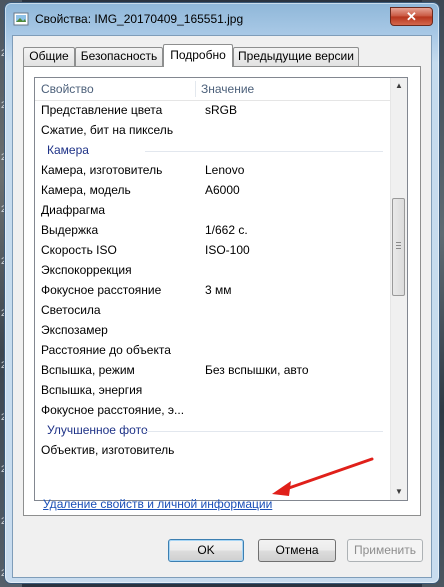  What do you see at coordinates (139, 19) in the screenshot?
I see `window-title: Свойства: IMG_20170409_165551.jpg` at bounding box center [139, 19].